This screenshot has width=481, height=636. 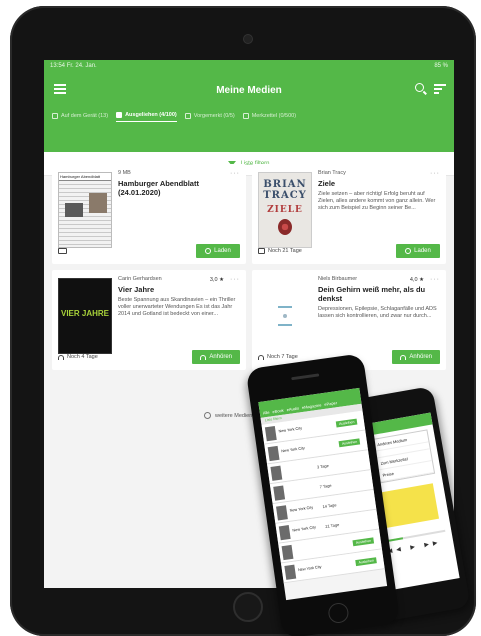 What do you see at coordinates (80, 117) in the screenshot?
I see `tab-on-device: Auf dem Gerät (13)` at bounding box center [80, 117].